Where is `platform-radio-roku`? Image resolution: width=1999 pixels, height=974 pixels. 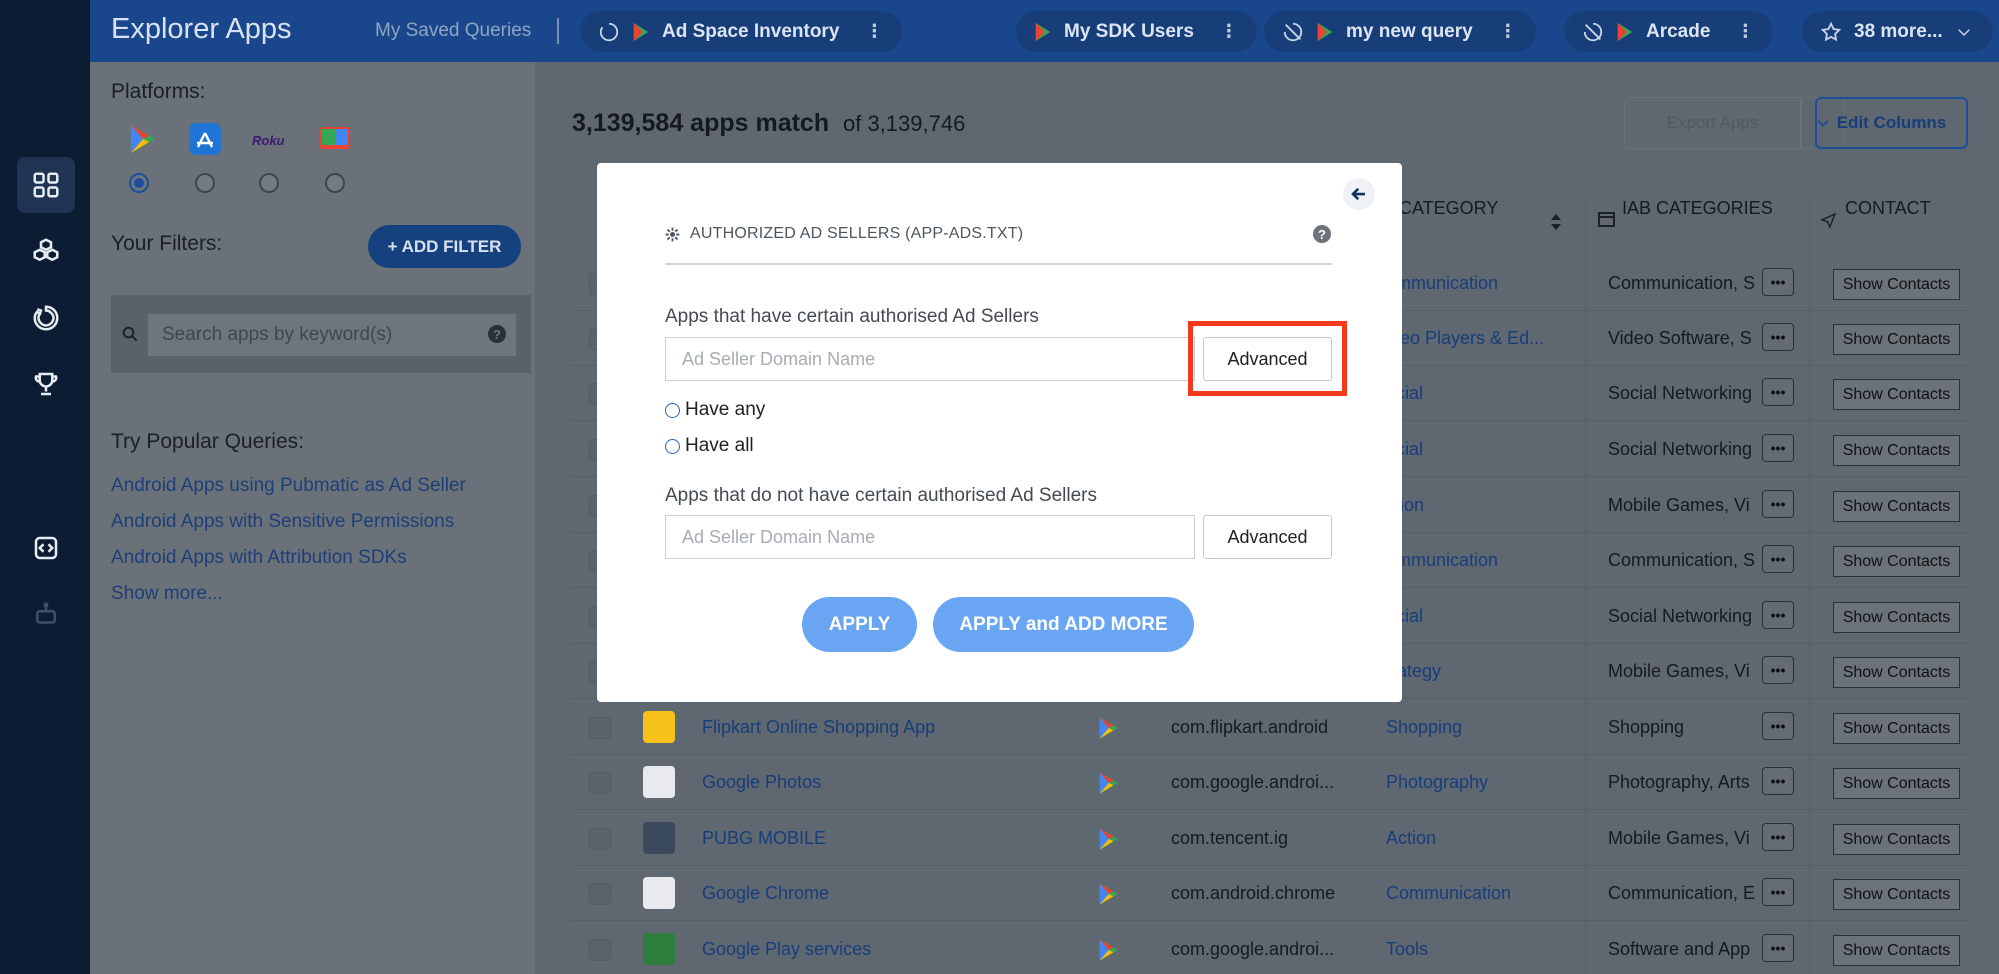
platform-radio-roku is located at coordinates (269, 183).